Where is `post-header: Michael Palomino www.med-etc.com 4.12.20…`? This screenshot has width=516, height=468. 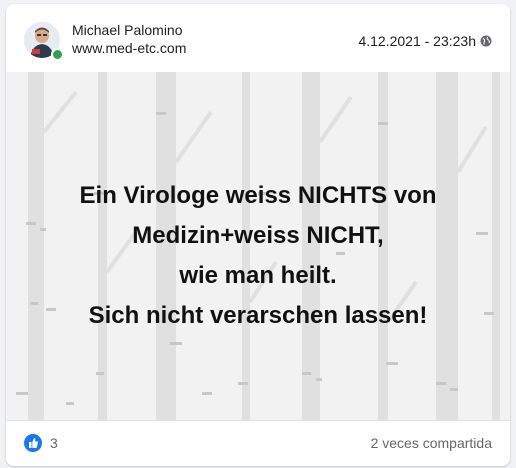
post-header: Michael Palomino www.med-etc.com 4.12.20… is located at coordinates (258, 38).